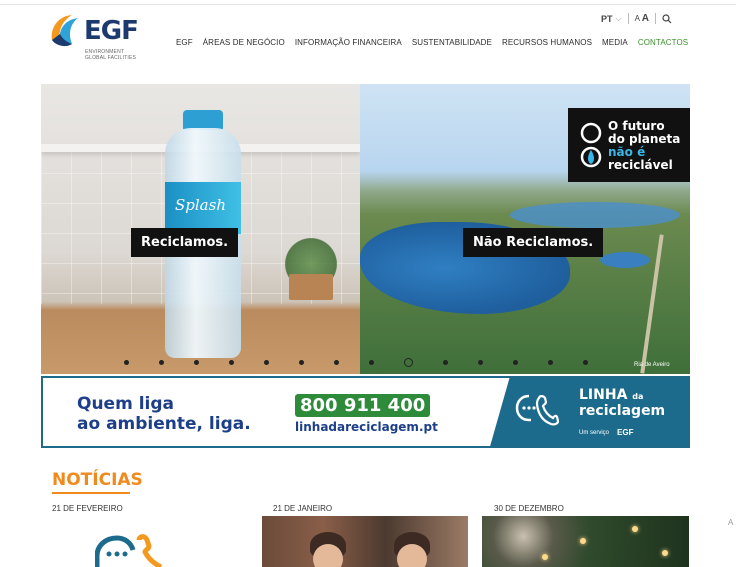 The width and height of the screenshot is (736, 567). What do you see at coordinates (185, 242) in the screenshot?
I see `reciclamos-label: Reciclamos.` at bounding box center [185, 242].